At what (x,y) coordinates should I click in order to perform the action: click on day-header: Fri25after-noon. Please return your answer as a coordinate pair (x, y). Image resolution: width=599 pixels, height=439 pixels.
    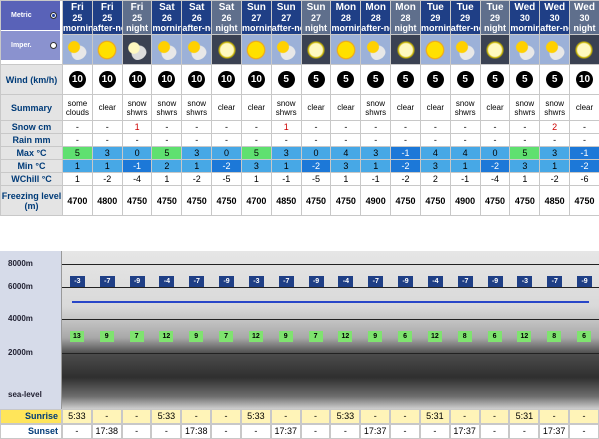
    Looking at the image, I should click on (107, 17).